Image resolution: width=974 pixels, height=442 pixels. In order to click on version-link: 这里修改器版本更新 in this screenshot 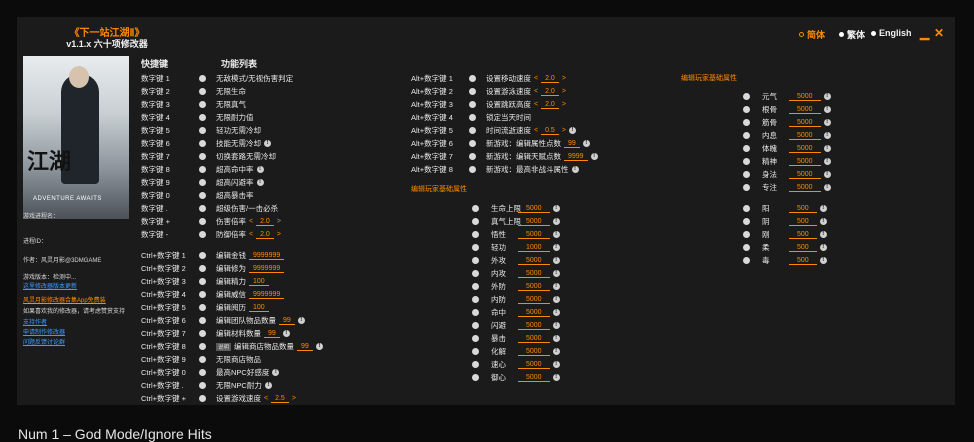, I will do `click(50, 285)`.